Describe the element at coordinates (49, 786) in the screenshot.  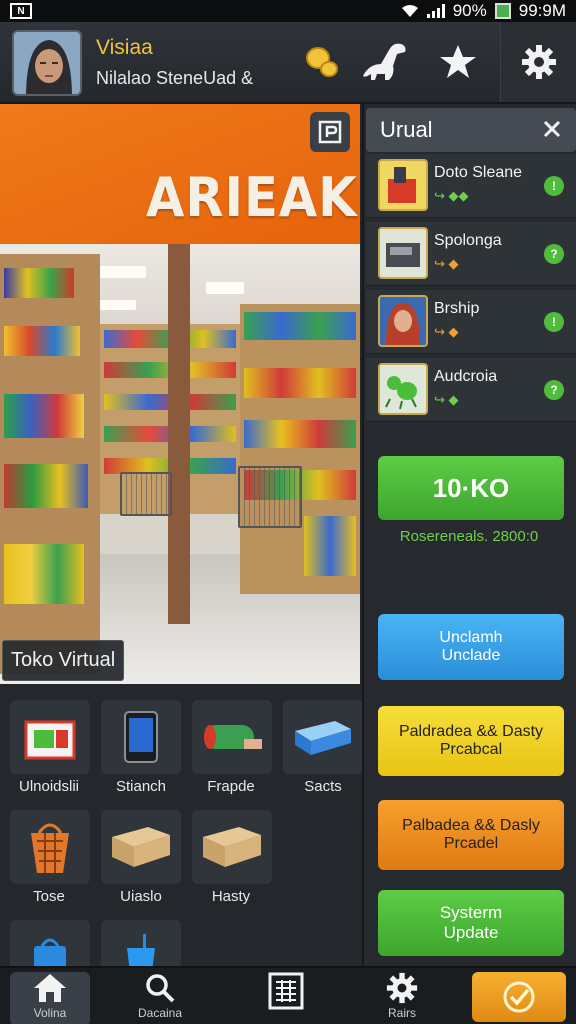
I see `product-label: Ulnoidslii` at that location.